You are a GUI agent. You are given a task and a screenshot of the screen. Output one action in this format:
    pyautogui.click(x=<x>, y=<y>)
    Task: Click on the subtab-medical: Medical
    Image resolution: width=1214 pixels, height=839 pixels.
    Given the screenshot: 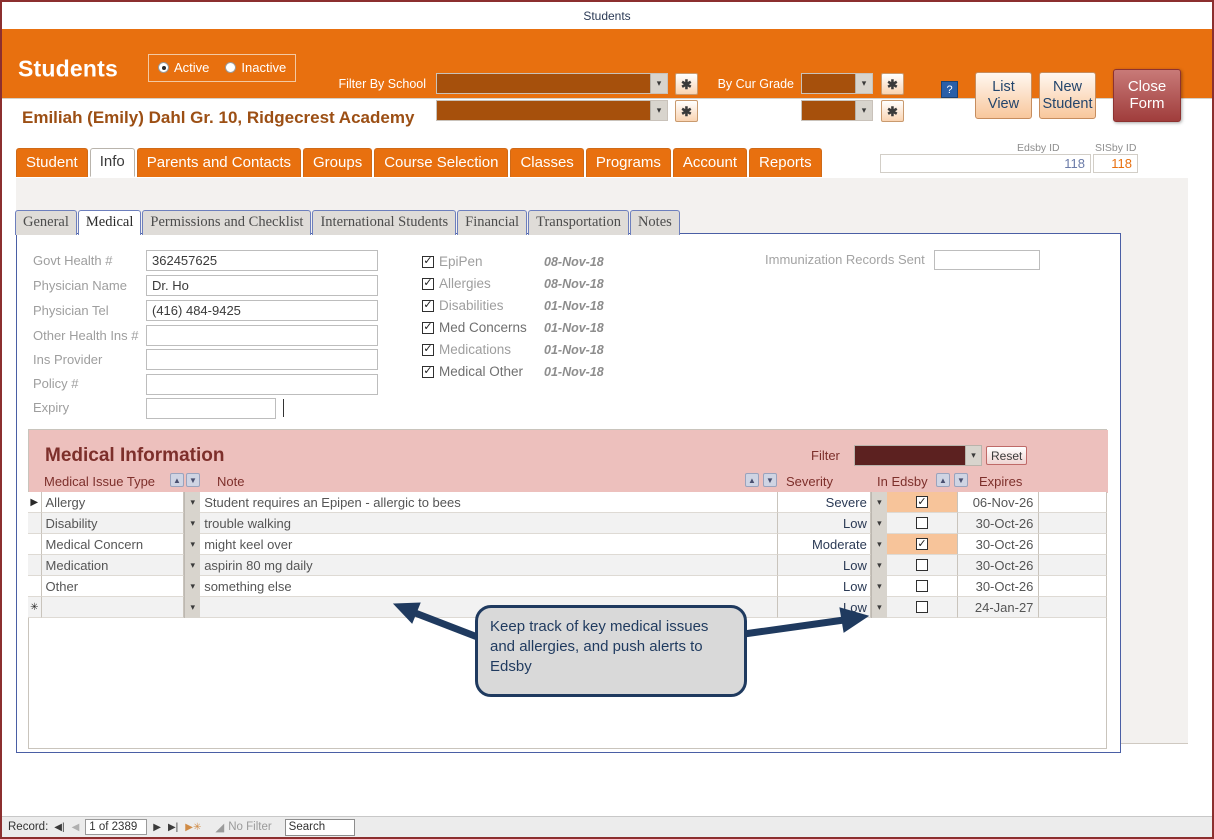 What is the action you would take?
    pyautogui.click(x=109, y=222)
    